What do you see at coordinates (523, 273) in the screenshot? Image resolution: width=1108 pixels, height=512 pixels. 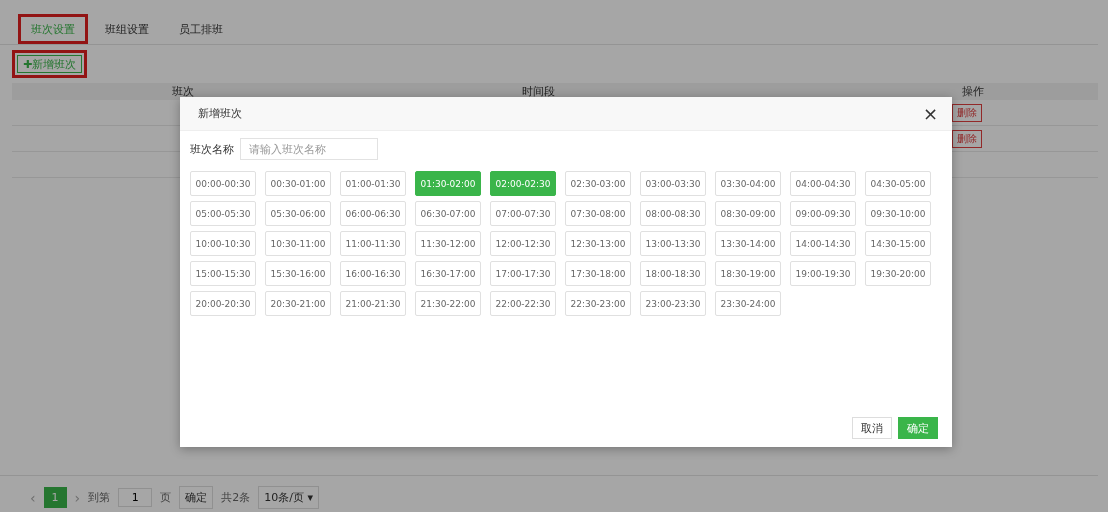 I see `time-slot-button: 17:00-17:30` at bounding box center [523, 273].